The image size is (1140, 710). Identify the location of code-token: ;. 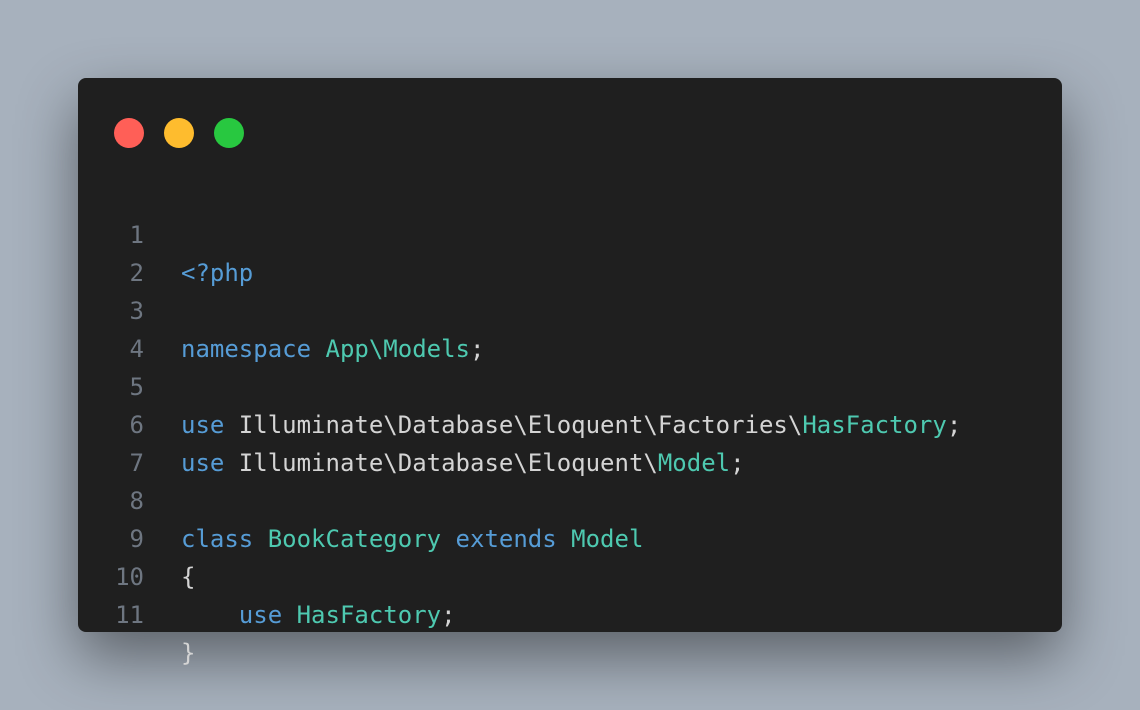
(448, 615).